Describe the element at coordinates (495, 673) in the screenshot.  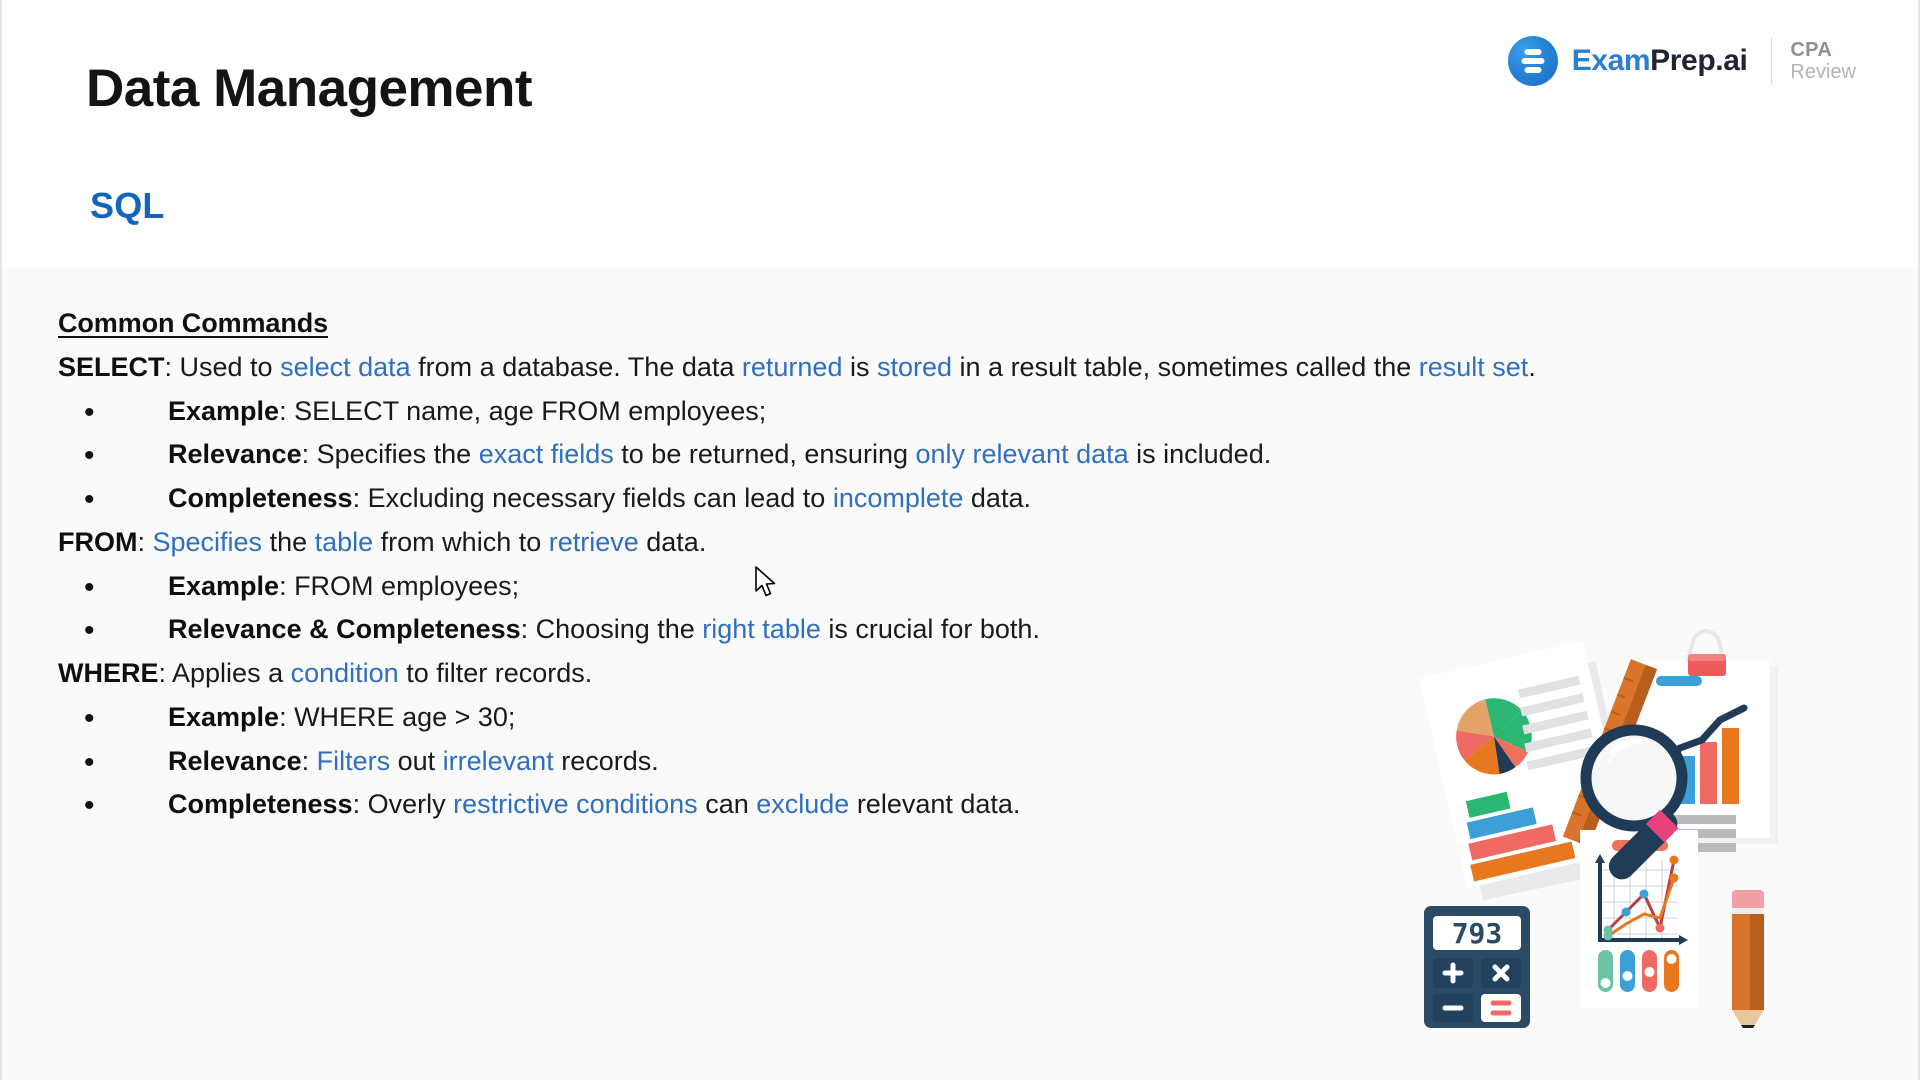
I see `text-run: to filter records.` at that location.